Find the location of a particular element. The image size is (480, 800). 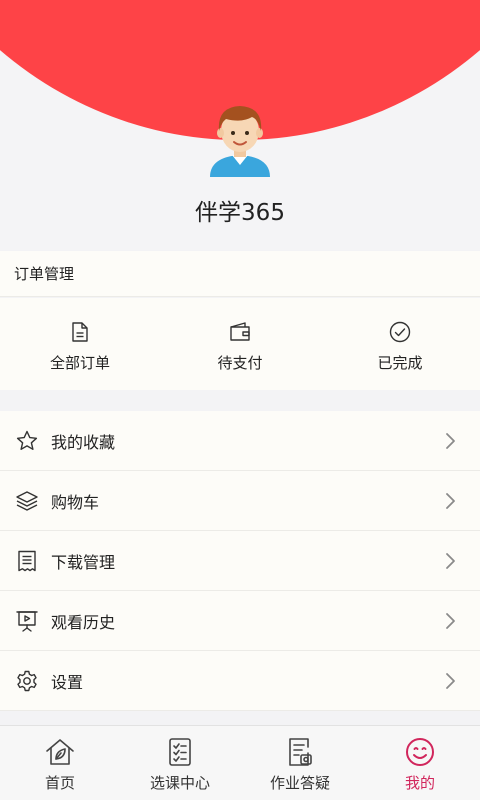

star-icon is located at coordinates (27, 441).